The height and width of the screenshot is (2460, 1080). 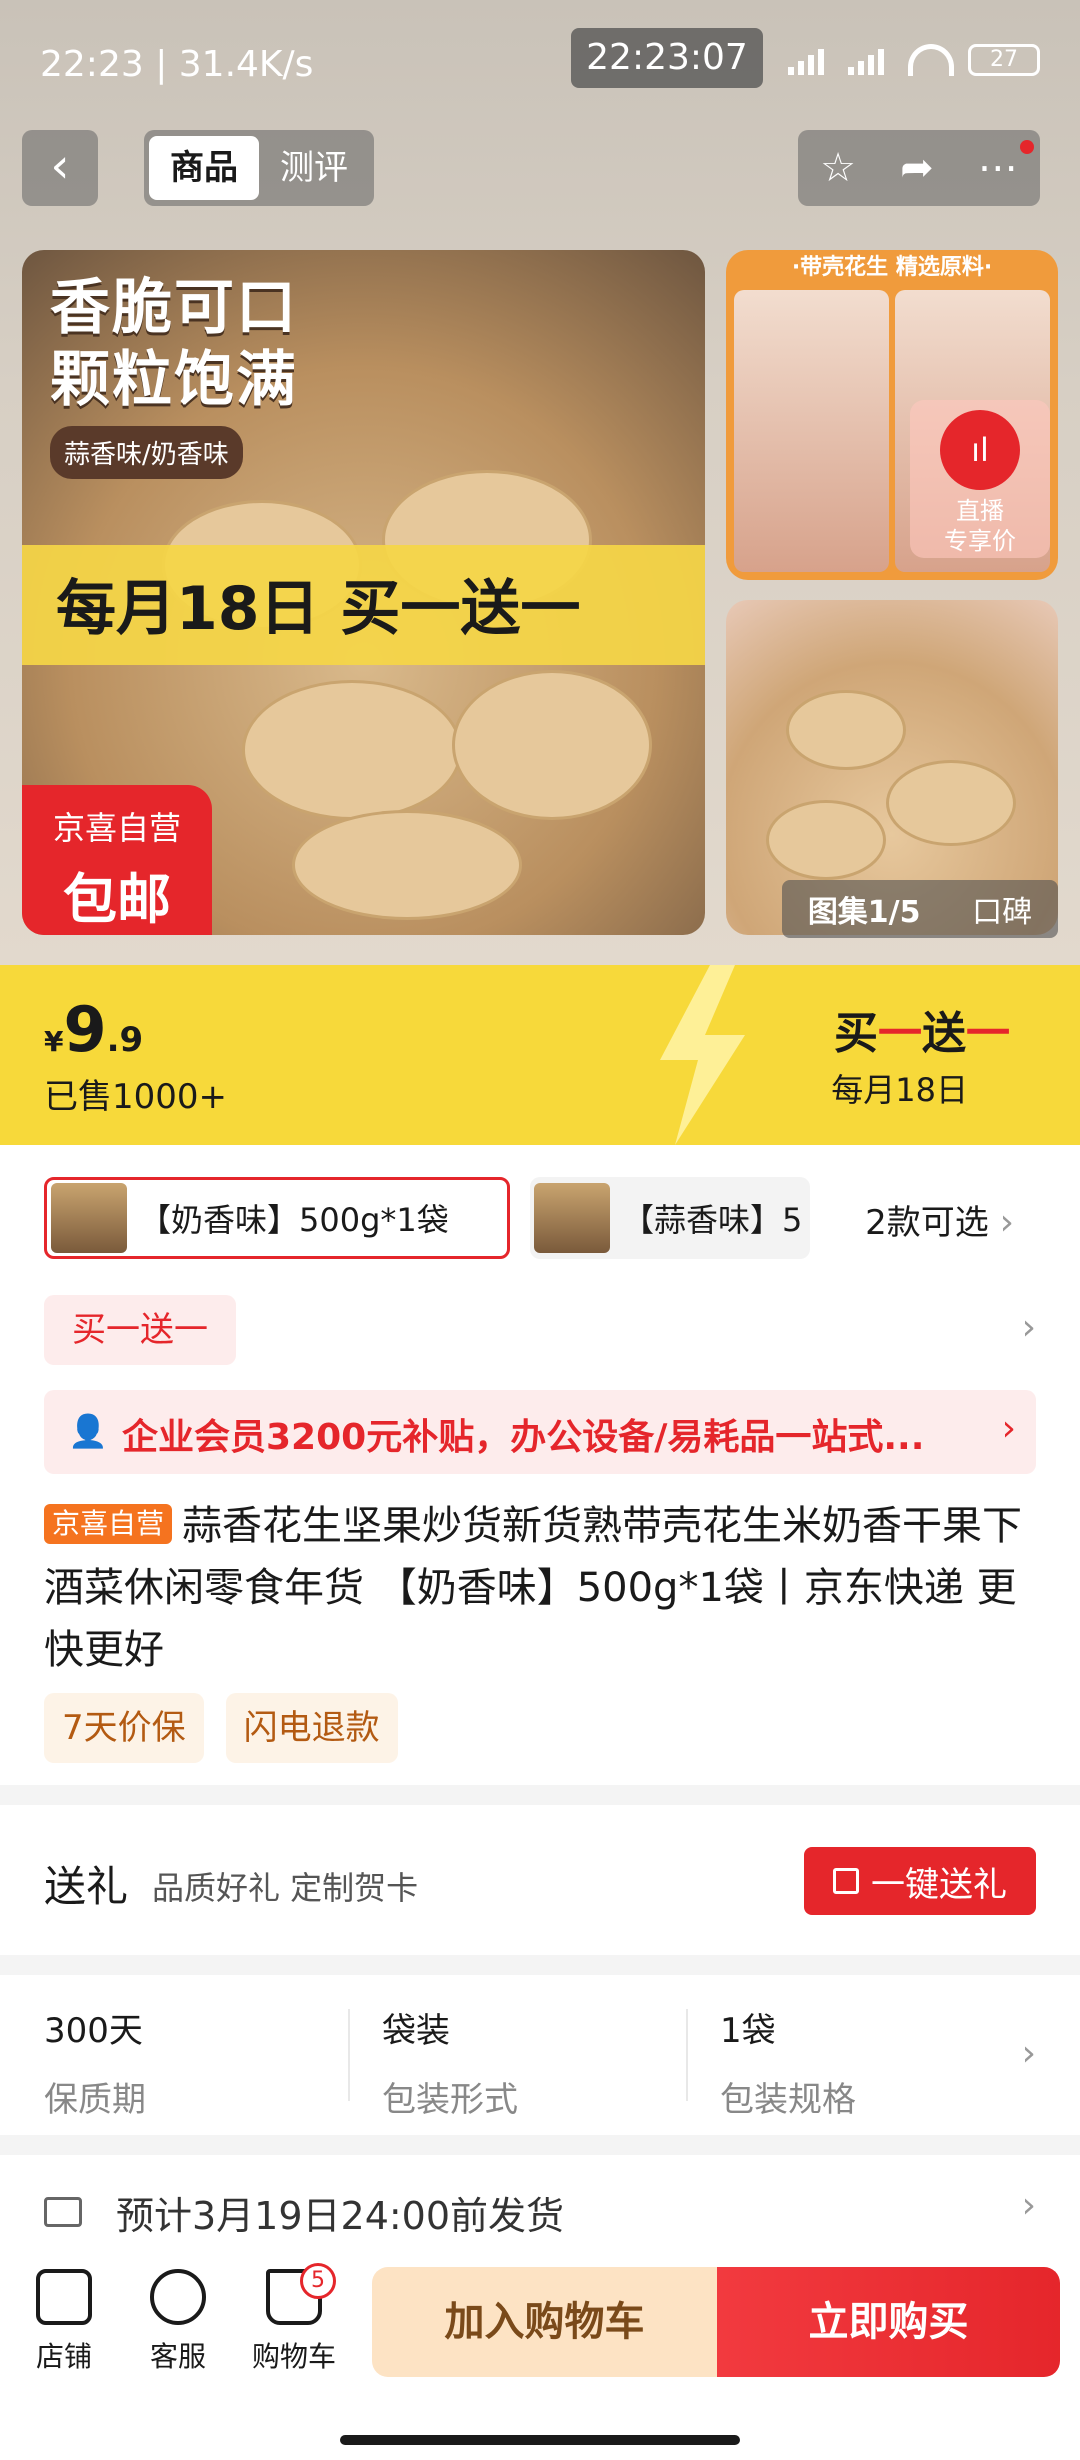 What do you see at coordinates (204, 168) in the screenshot?
I see `tab-product: 商品` at bounding box center [204, 168].